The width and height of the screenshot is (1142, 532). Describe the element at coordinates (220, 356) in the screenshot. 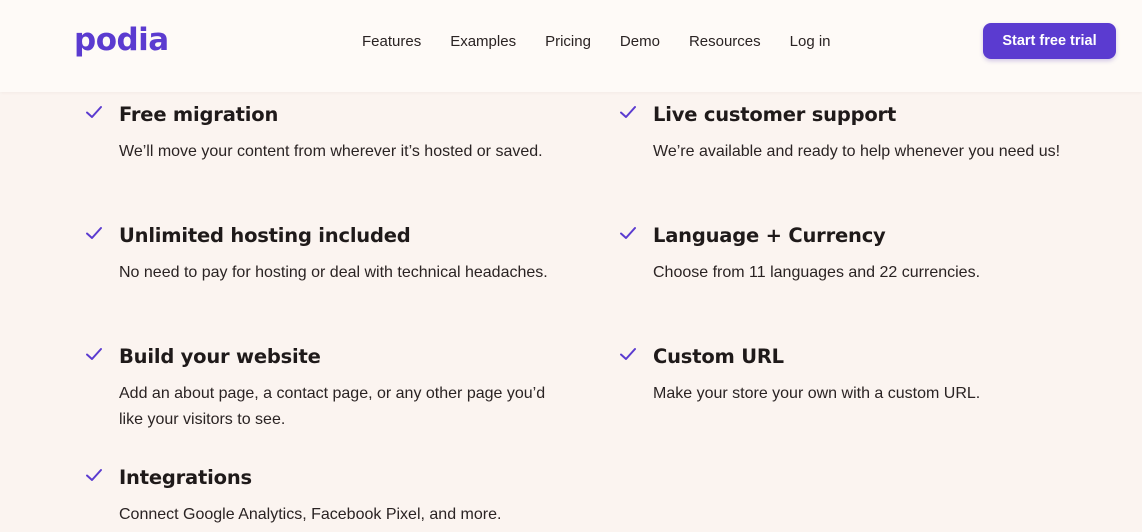

I see `feature-title: Build your website` at that location.